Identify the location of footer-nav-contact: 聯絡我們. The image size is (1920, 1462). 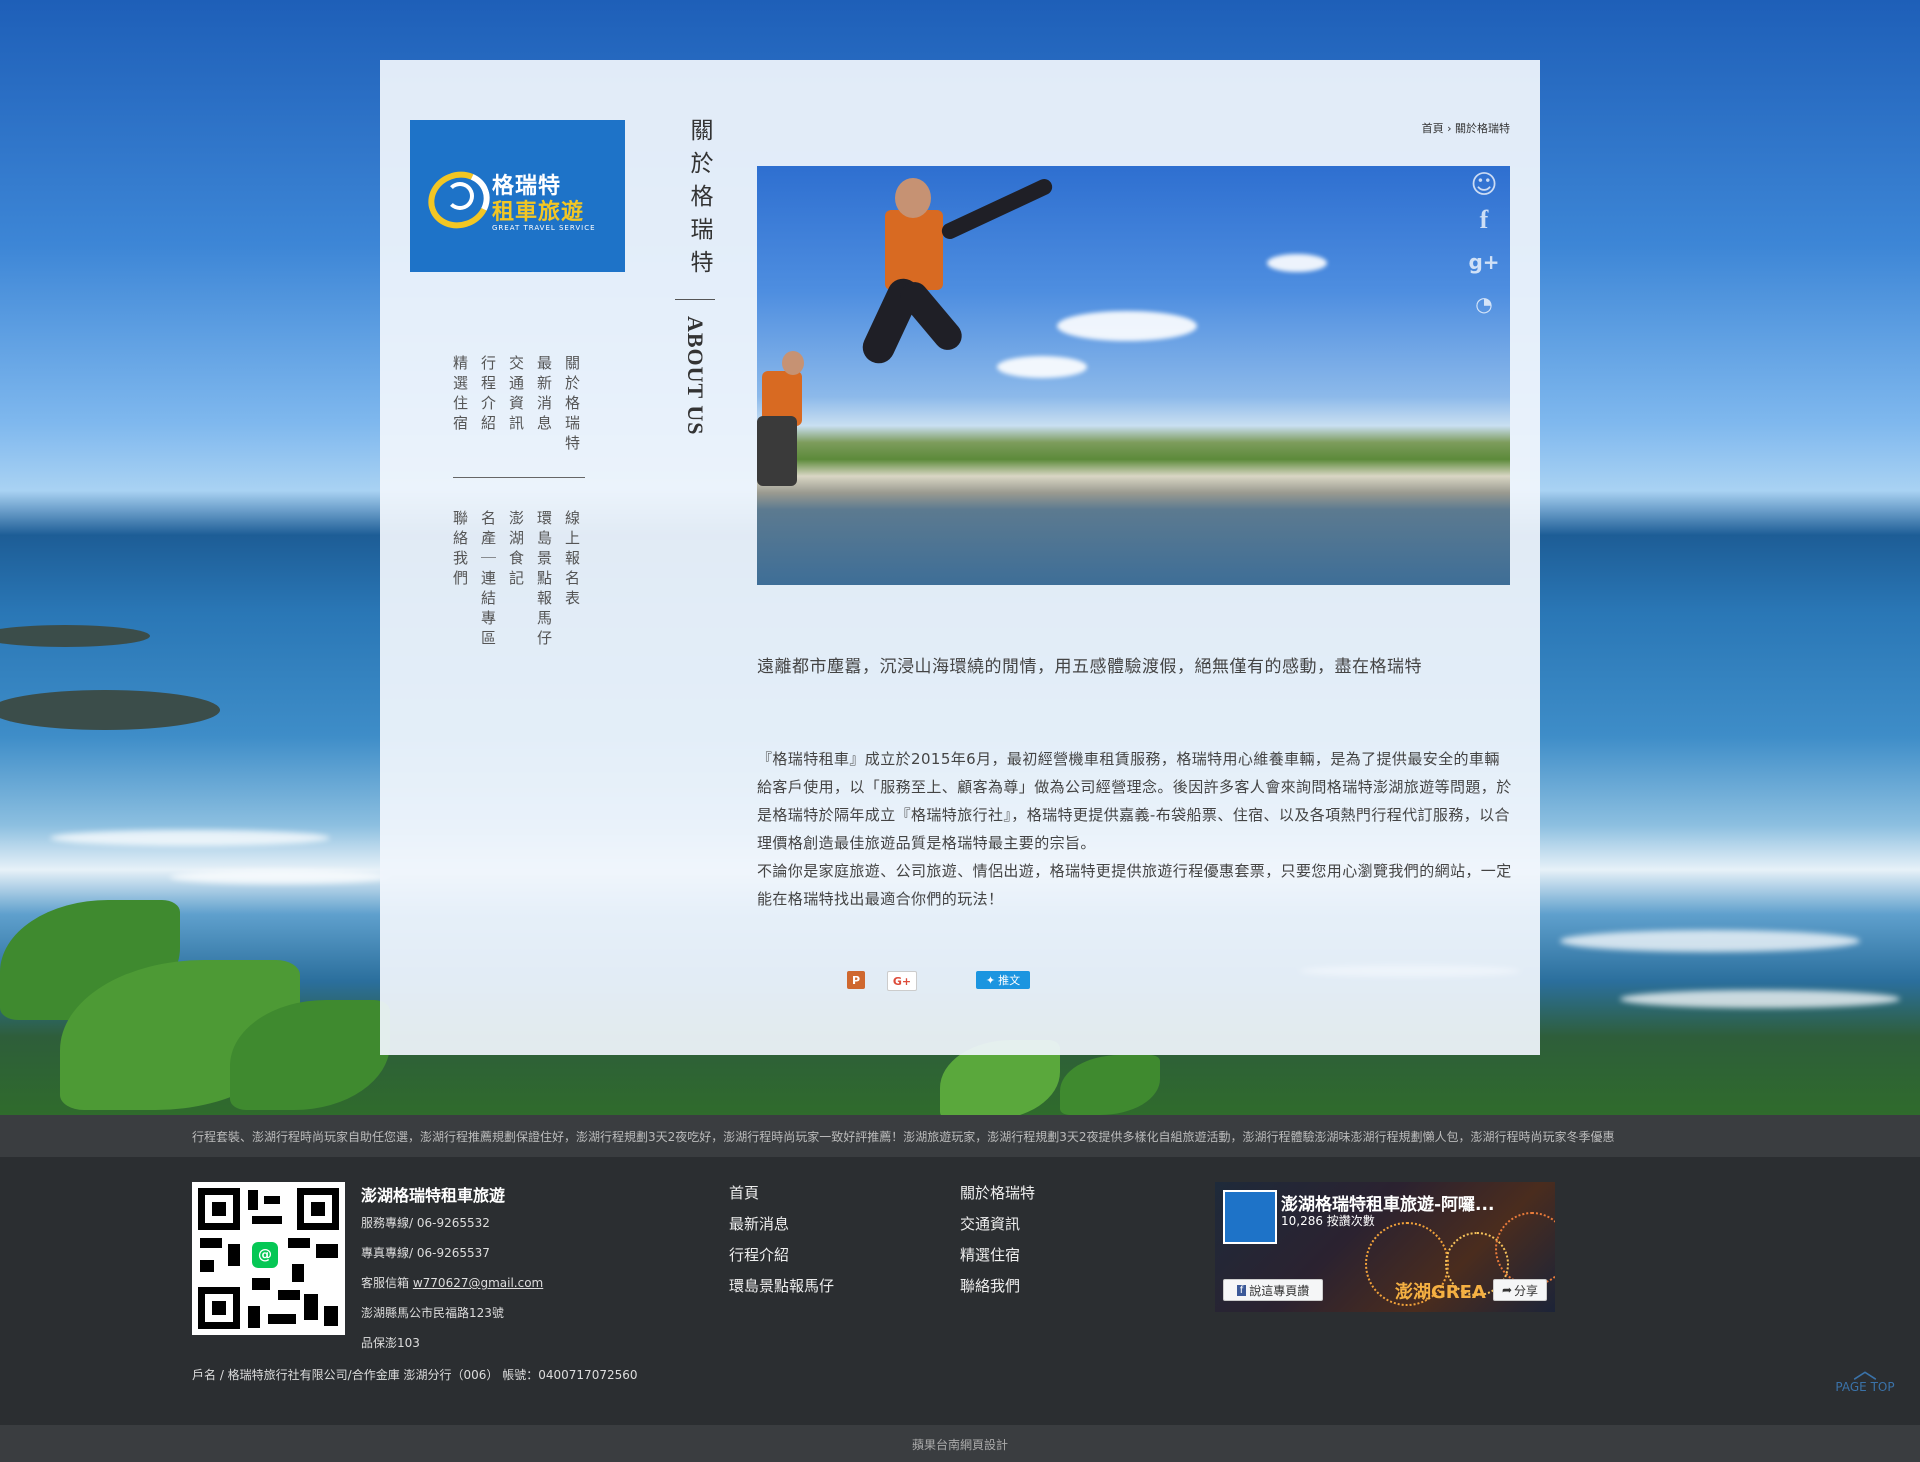
(990, 1285).